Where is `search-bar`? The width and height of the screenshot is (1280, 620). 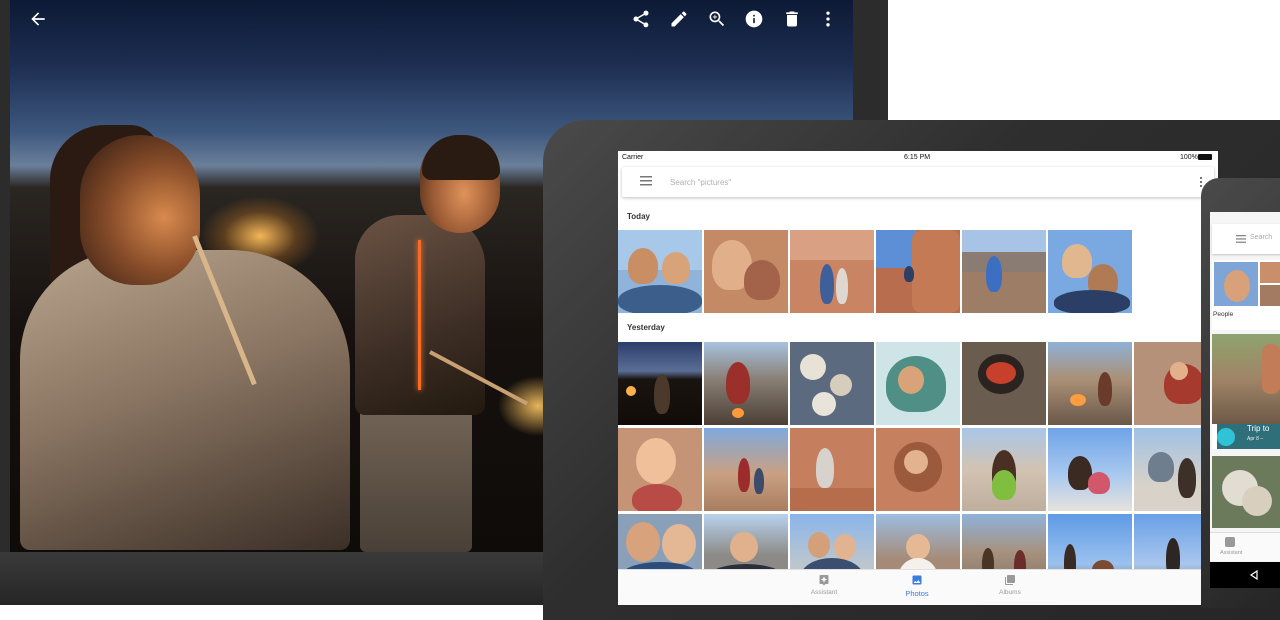 search-bar is located at coordinates (918, 182).